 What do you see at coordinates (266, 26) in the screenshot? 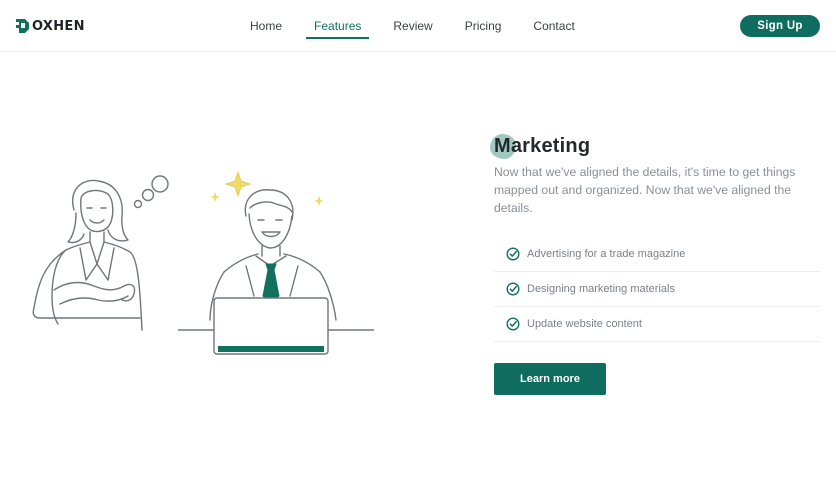
I see `nav-item-home: Home` at bounding box center [266, 26].